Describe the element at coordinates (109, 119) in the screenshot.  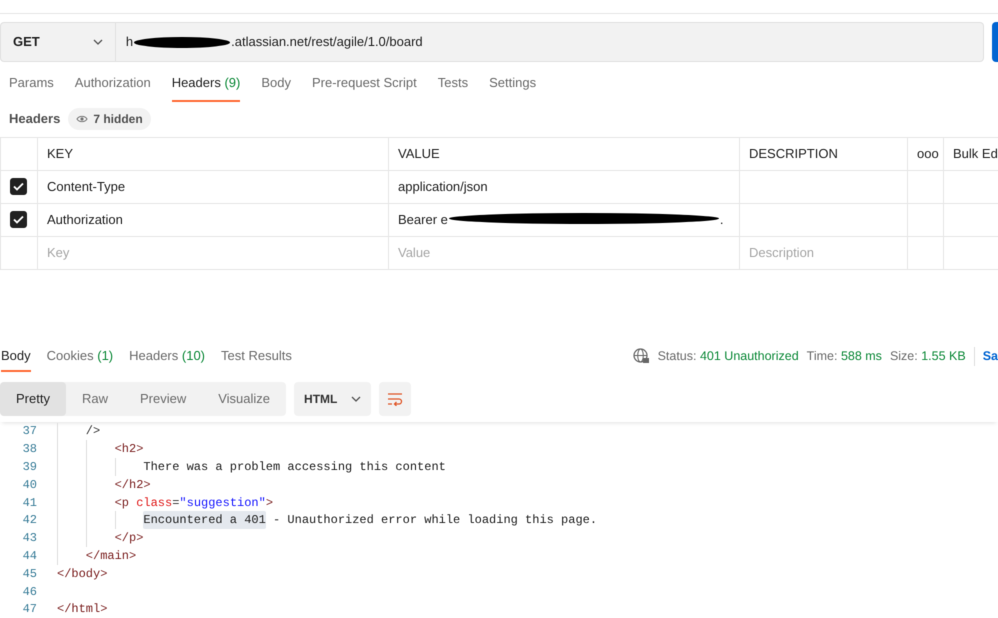
I see `hidden-headers-toggle: 7 hidden` at that location.